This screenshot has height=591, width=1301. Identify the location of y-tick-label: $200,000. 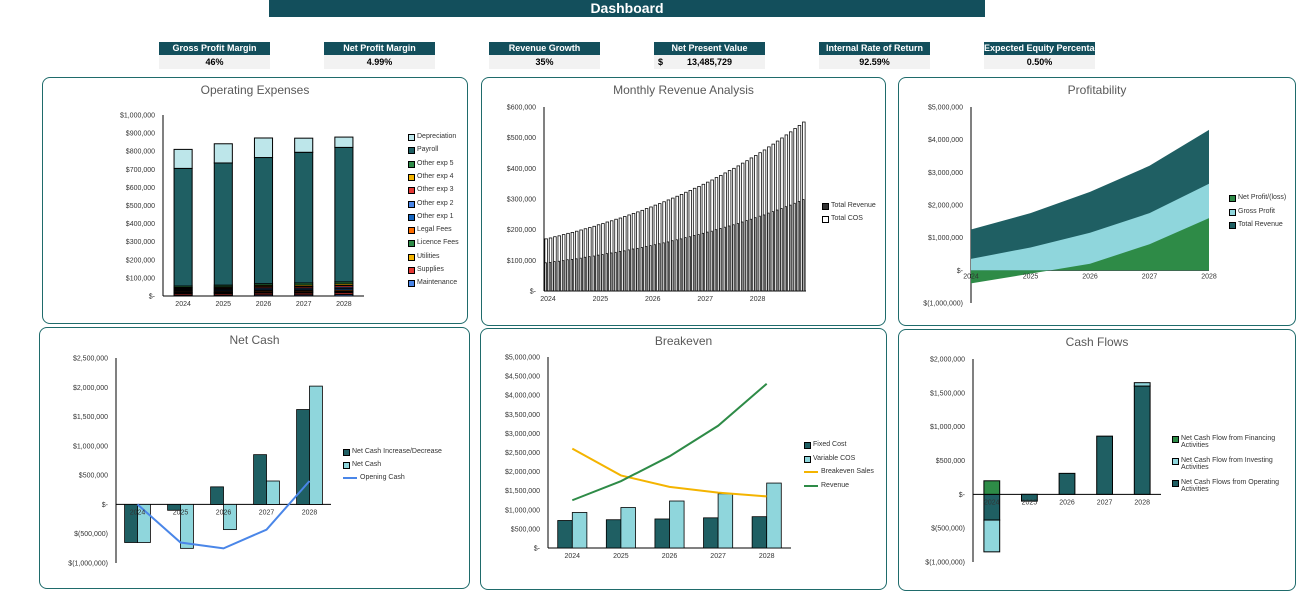
(140, 260).